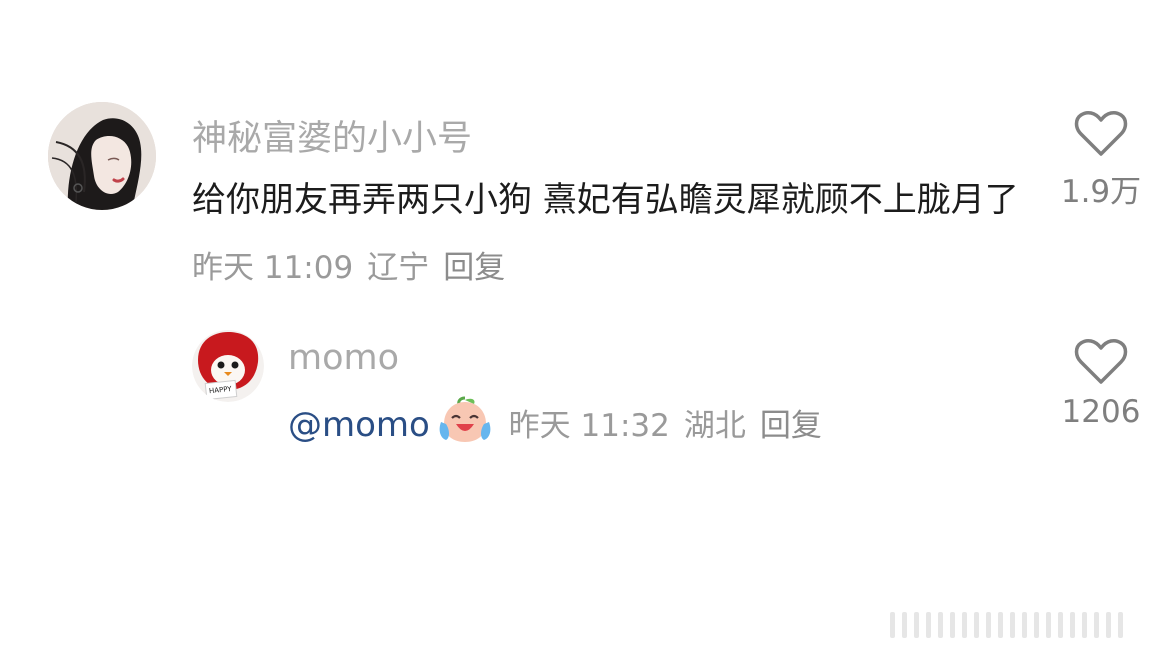 The image size is (1157, 652). I want to click on comment-text: 给你朋友再弄两只小狗 熹妃有弘瞻灵犀就顾不上胧月了, so click(605, 200).